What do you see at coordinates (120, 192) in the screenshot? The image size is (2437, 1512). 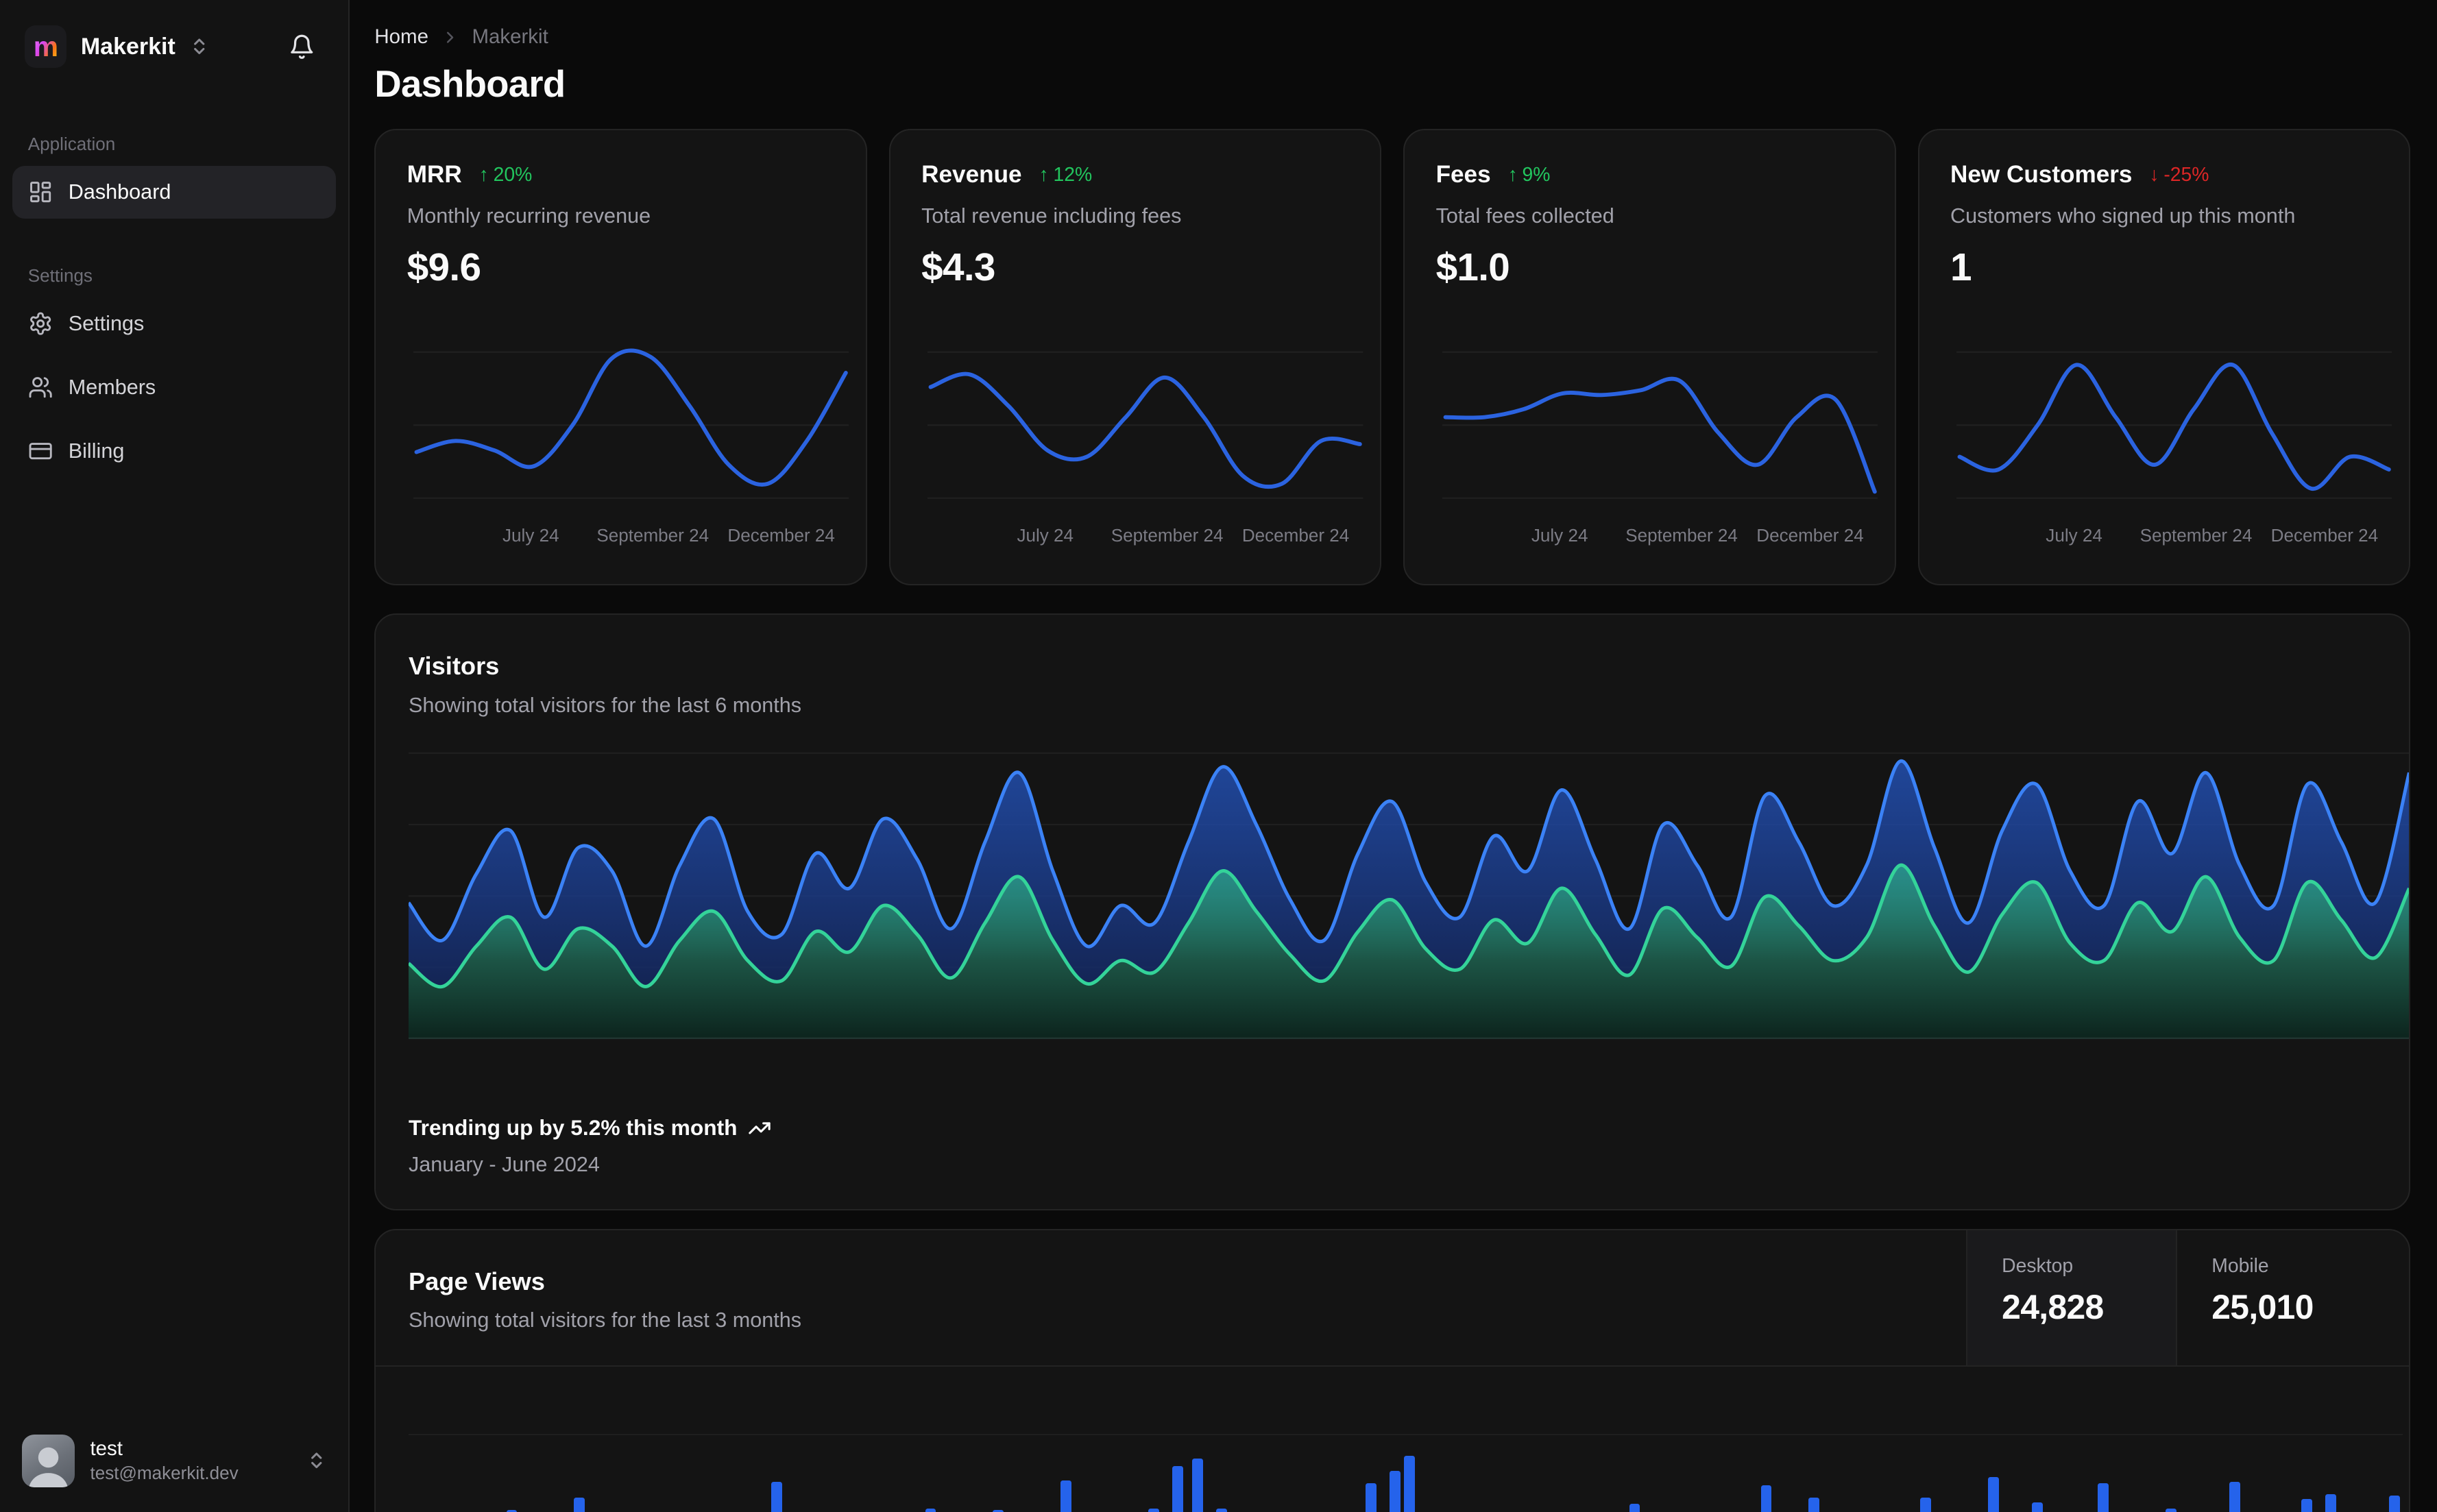 I see `sidebar-item-label: Dashboard` at bounding box center [120, 192].